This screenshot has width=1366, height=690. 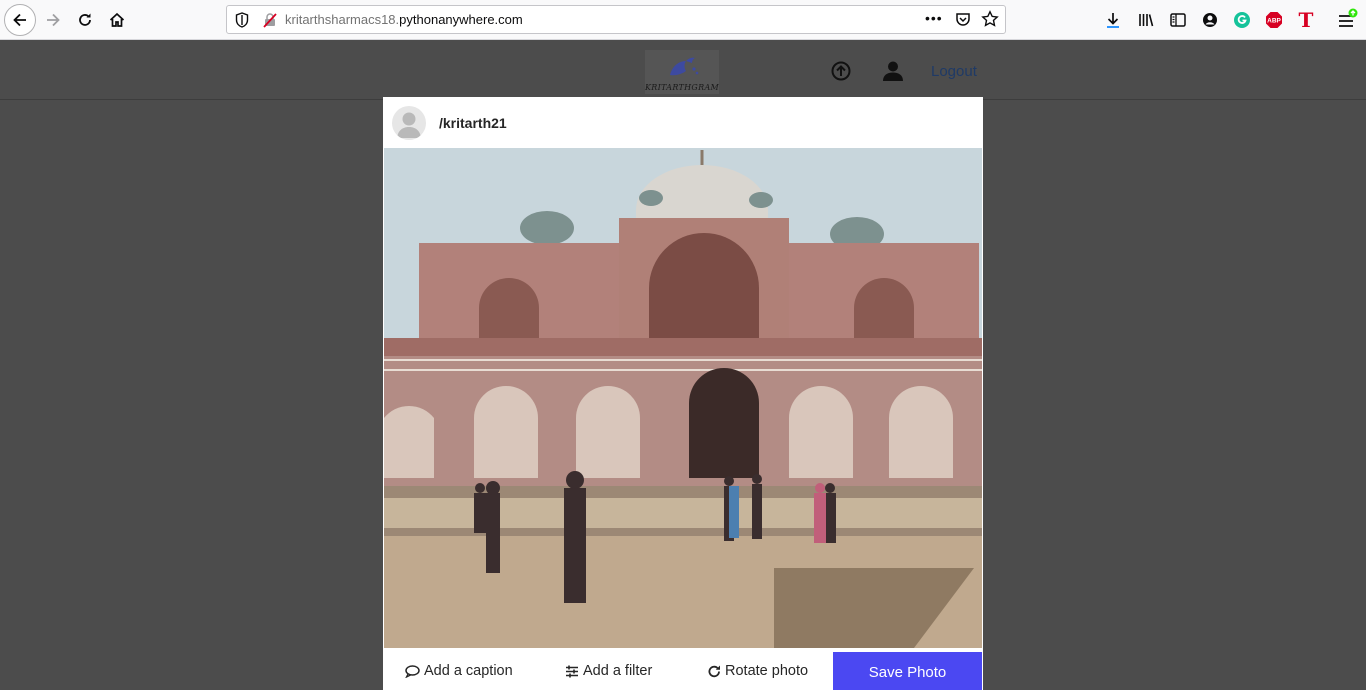 What do you see at coordinates (473, 123) in the screenshot?
I see `post-username: /kritarth21` at bounding box center [473, 123].